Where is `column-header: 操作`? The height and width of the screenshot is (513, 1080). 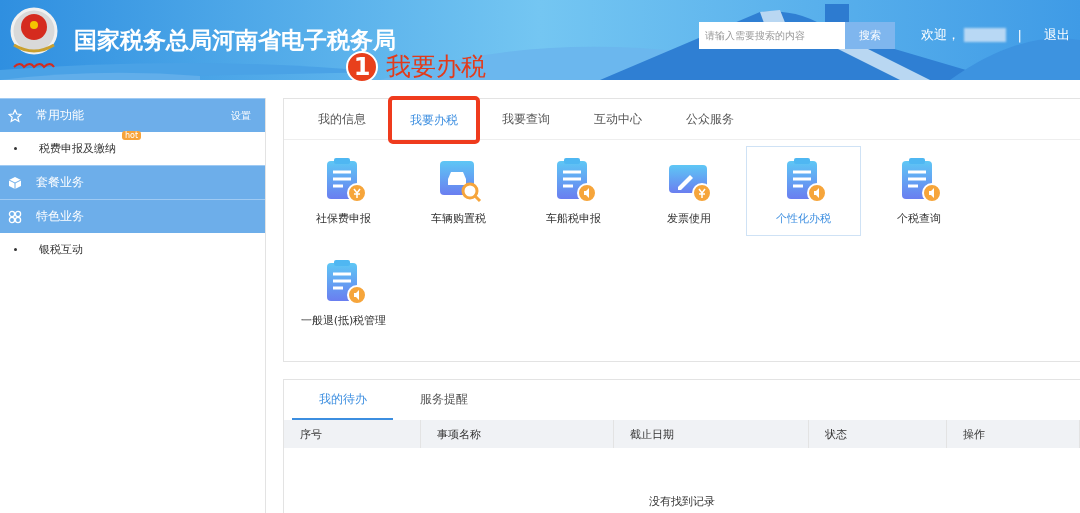 column-header: 操作 is located at coordinates (1013, 434).